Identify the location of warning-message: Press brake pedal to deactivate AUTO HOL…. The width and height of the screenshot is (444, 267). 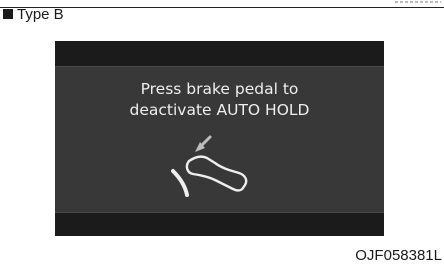
(219, 100).